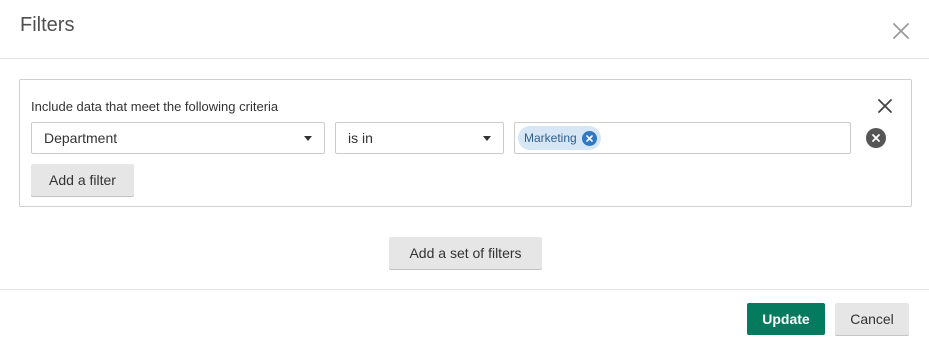  Describe the element at coordinates (786, 319) in the screenshot. I see `update-button: Update` at that location.